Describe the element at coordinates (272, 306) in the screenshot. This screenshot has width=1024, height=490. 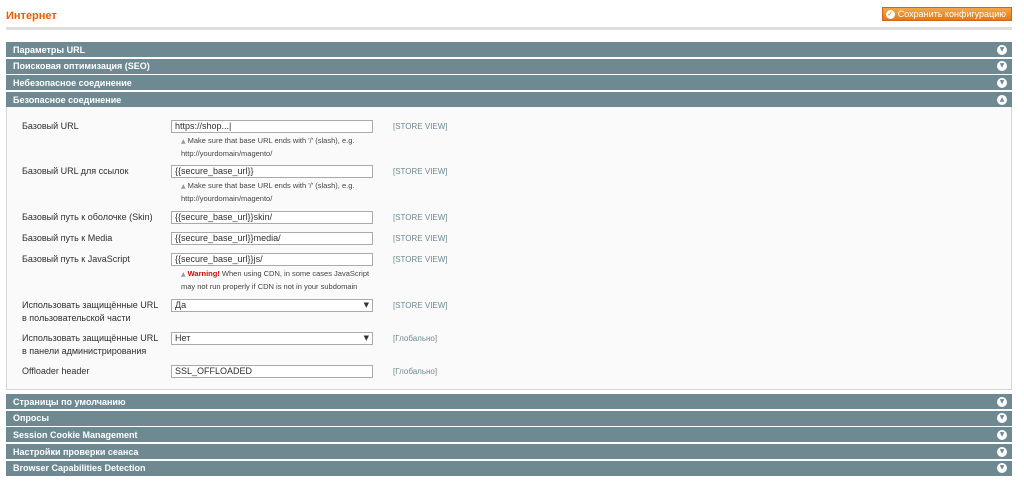
I see `secure-frontend-select: Да ▼` at that location.